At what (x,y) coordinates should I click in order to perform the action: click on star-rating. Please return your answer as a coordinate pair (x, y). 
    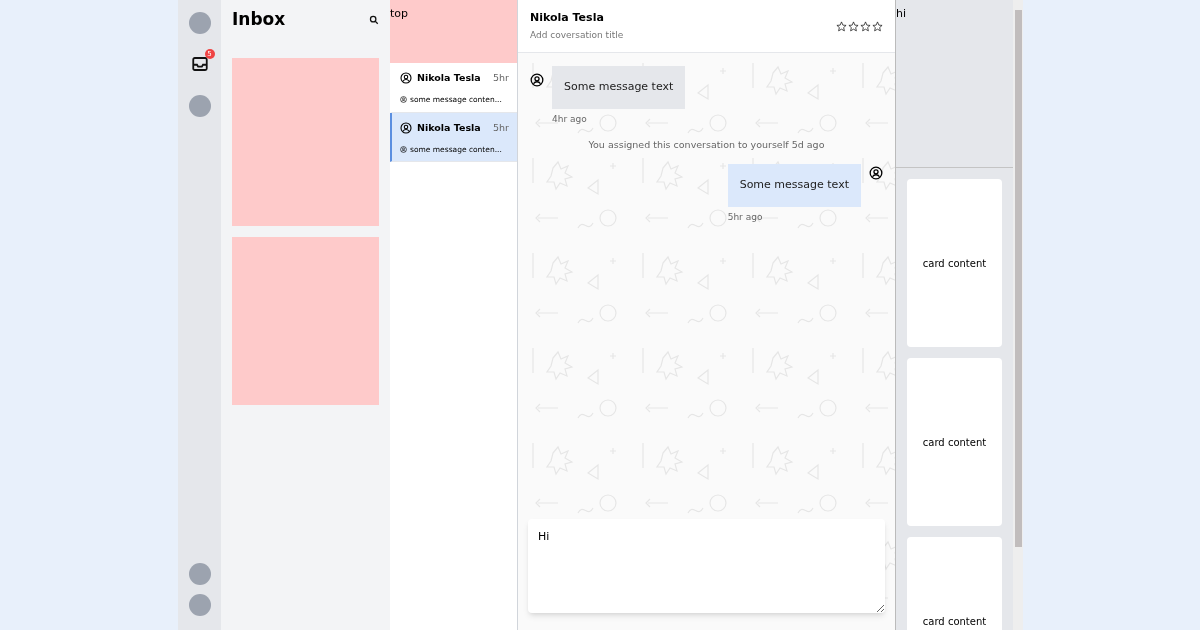
    Looking at the image, I should click on (859, 26).